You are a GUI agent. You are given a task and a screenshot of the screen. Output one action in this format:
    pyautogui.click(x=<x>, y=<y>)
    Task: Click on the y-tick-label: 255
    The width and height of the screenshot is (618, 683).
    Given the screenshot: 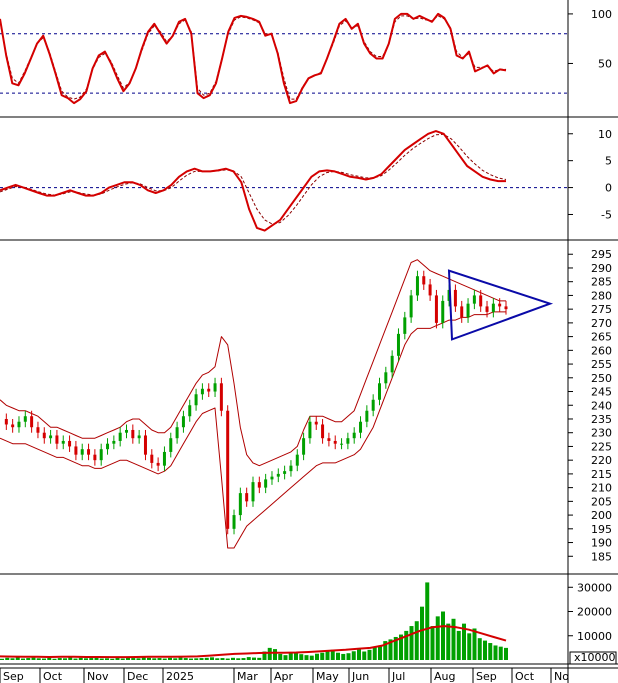 What is the action you would take?
    pyautogui.click(x=601, y=364)
    